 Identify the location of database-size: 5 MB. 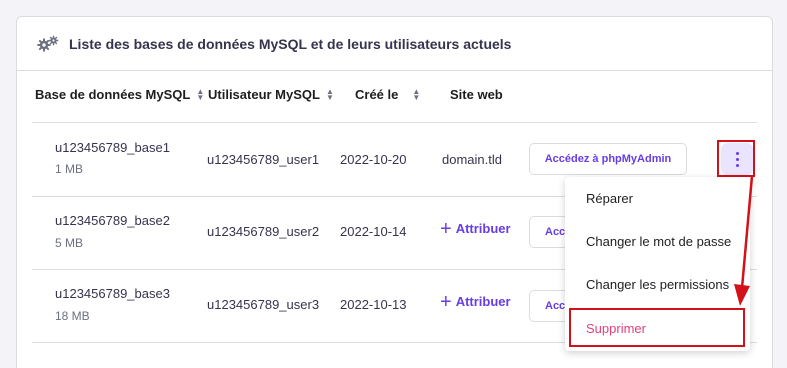
(69, 243).